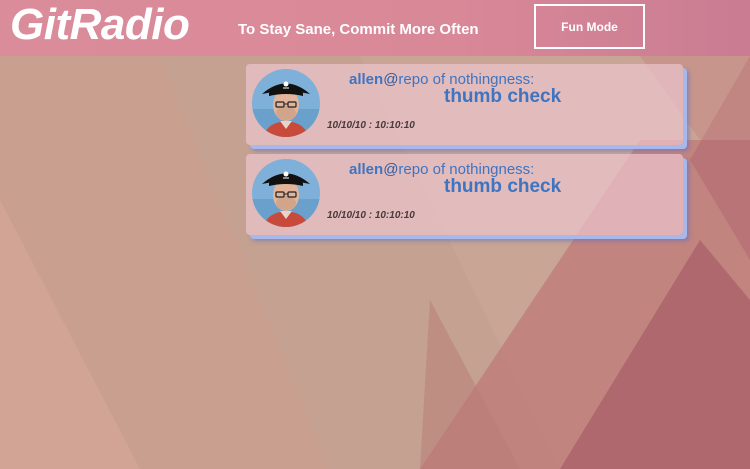  I want to click on app-logo: GitRadio, so click(100, 25).